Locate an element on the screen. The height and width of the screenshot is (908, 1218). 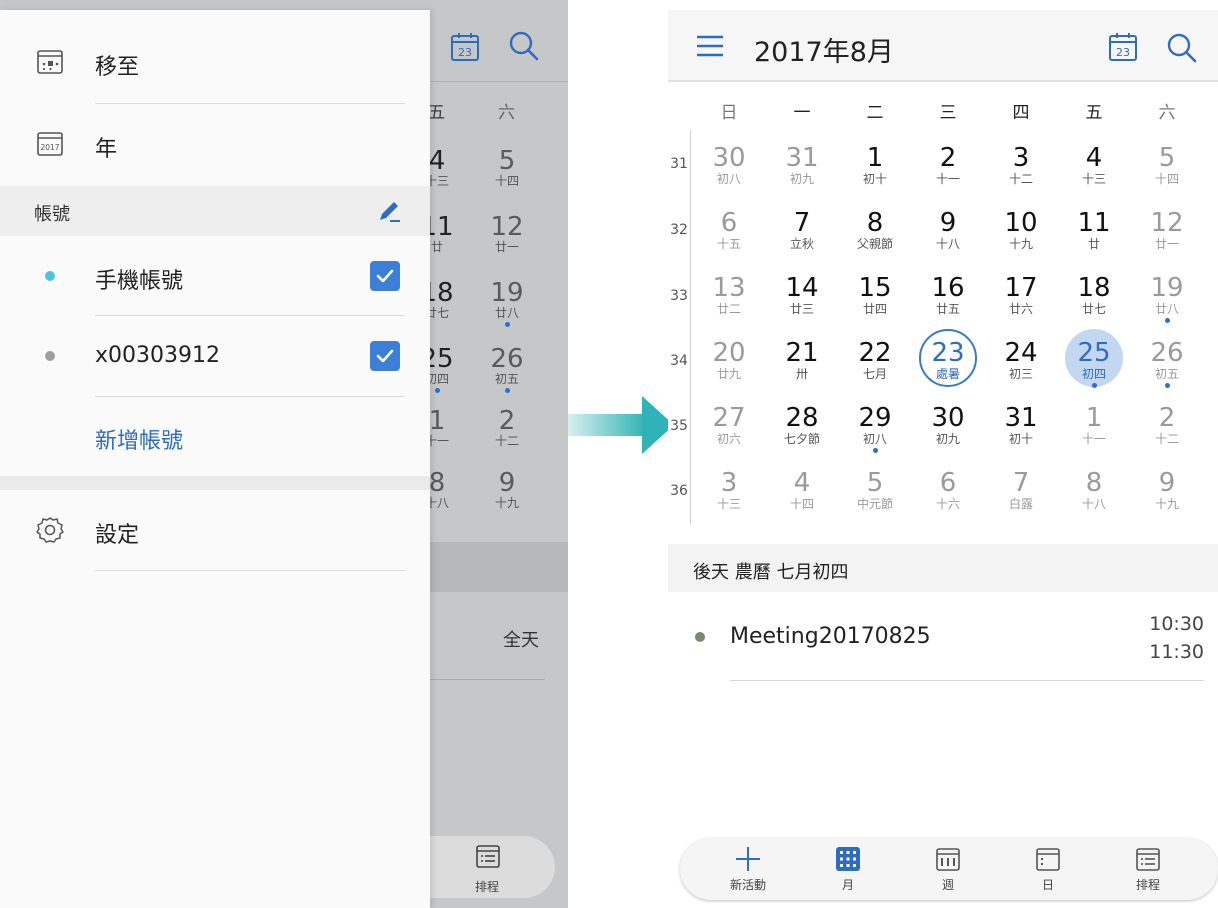
day-info-text: 後天 農曆 七月初四 is located at coordinates (771, 572).